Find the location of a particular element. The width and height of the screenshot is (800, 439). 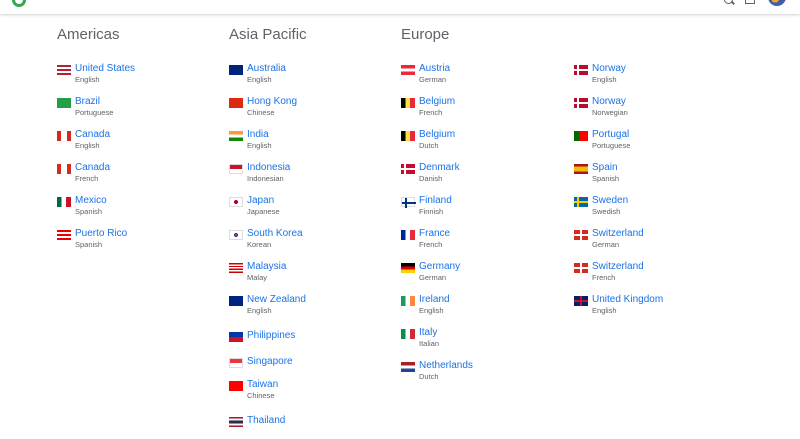

language-label: Indonesian is located at coordinates (265, 178).